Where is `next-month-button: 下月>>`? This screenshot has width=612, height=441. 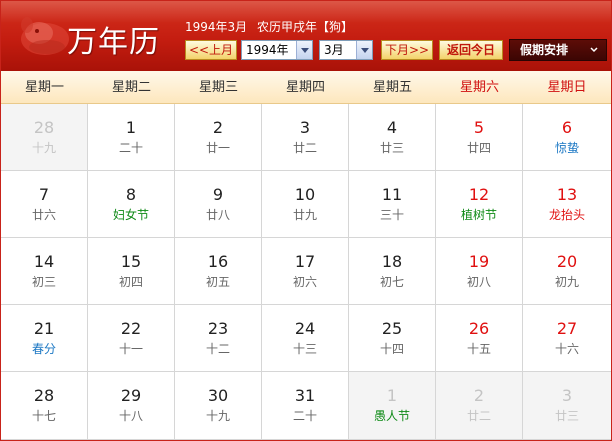
next-month-button: 下月>> is located at coordinates (407, 50).